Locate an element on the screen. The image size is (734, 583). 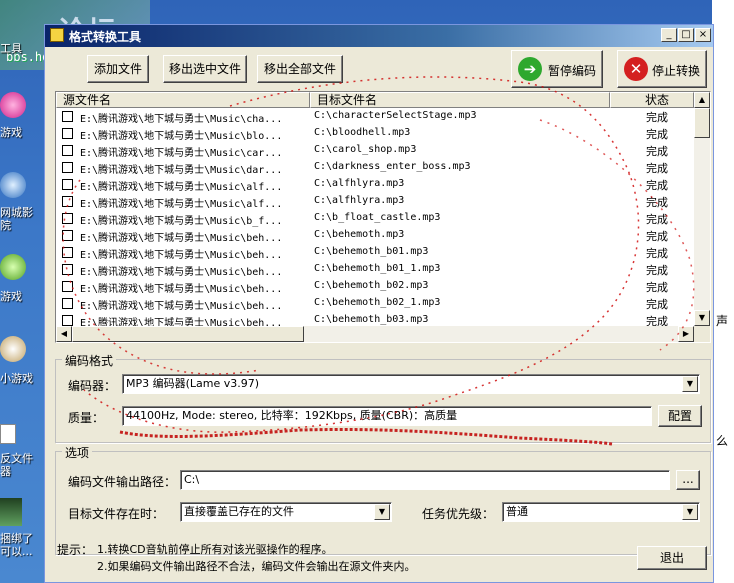
scroll-right-arrow: ▶ is located at coordinates (686, 334).